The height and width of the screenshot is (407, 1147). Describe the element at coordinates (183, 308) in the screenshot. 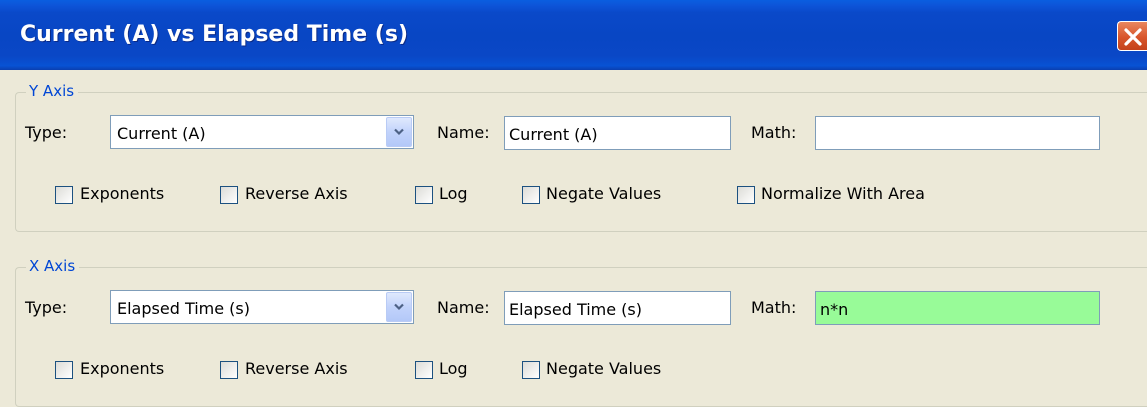

I see `x-type-value: Elapsed Time (s)` at that location.